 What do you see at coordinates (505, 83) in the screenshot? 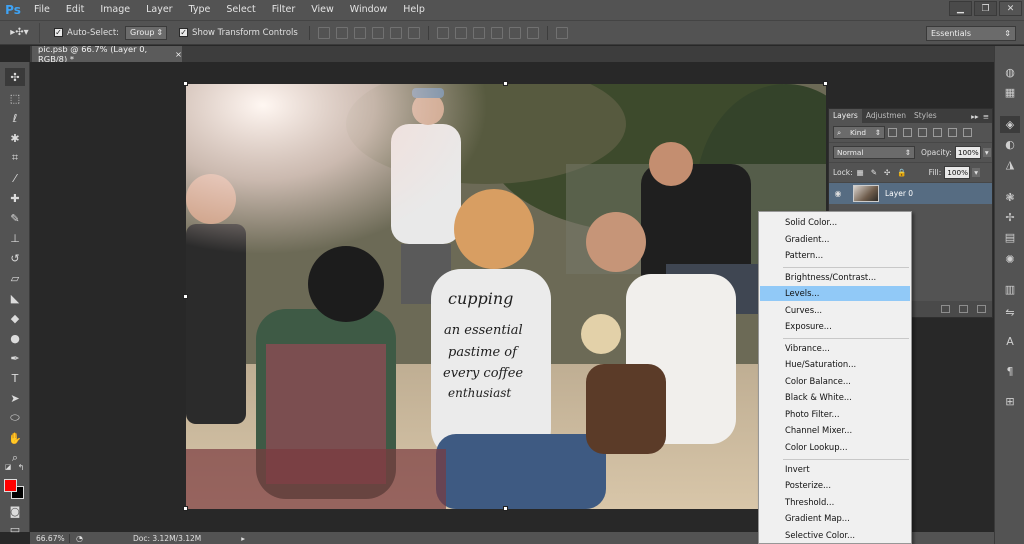
I see `transform-handle-top` at bounding box center [505, 83].